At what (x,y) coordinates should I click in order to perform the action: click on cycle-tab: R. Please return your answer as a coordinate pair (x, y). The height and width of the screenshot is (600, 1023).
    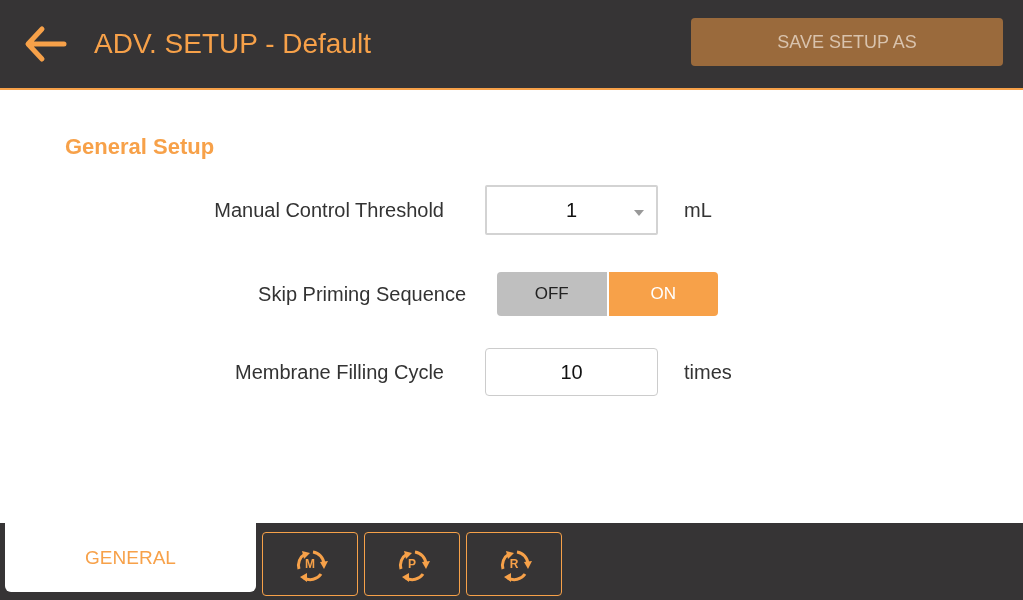
    Looking at the image, I should click on (514, 564).